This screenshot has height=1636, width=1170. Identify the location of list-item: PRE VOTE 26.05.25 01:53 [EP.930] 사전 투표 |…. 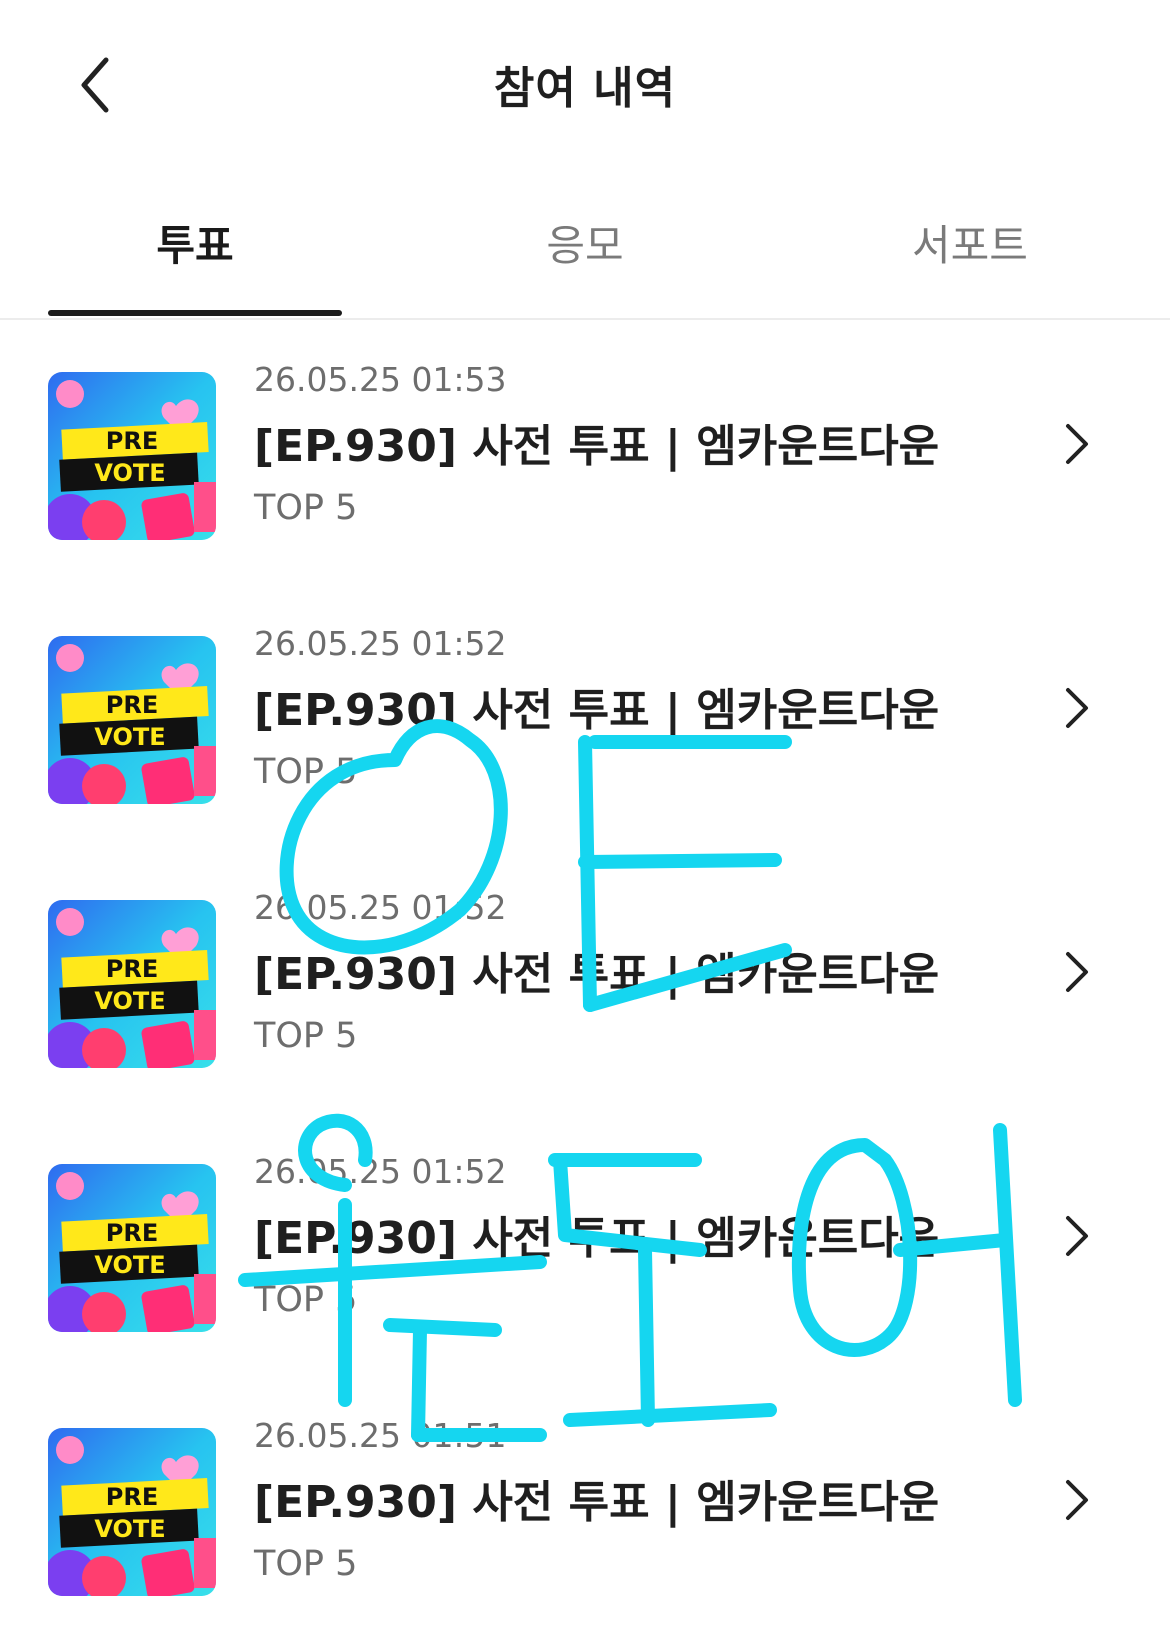
(585, 470).